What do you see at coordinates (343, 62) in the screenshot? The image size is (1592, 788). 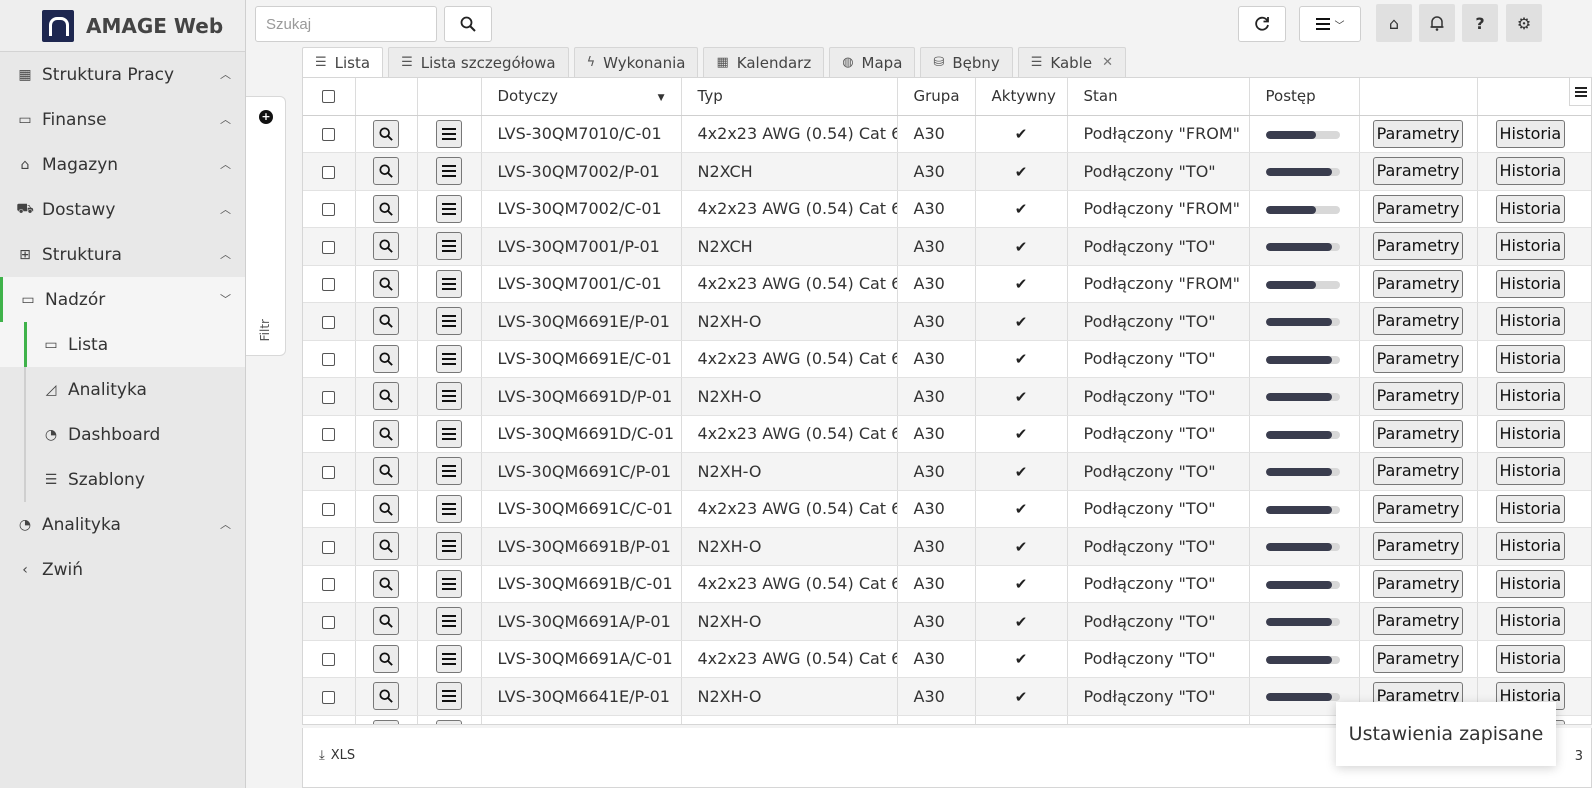 I see `tab-lista: ☰ Lista` at bounding box center [343, 62].